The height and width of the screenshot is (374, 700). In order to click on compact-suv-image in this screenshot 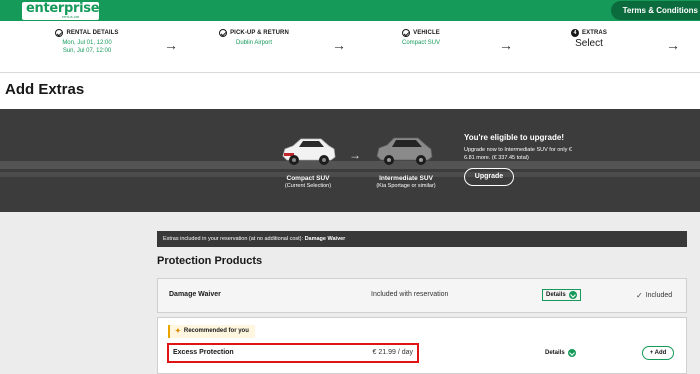, I will do `click(309, 151)`.